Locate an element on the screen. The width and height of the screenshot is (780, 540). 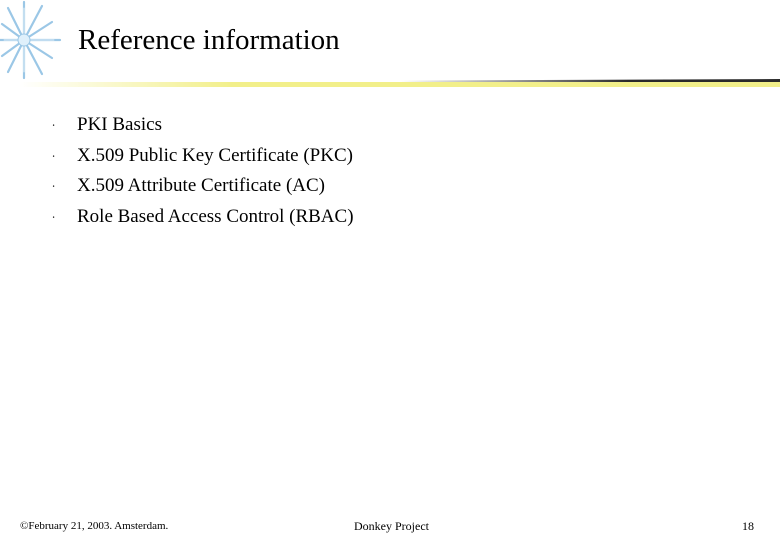
bullet-text: X.509 Attribute Certificate (AC) is located at coordinates (201, 186).